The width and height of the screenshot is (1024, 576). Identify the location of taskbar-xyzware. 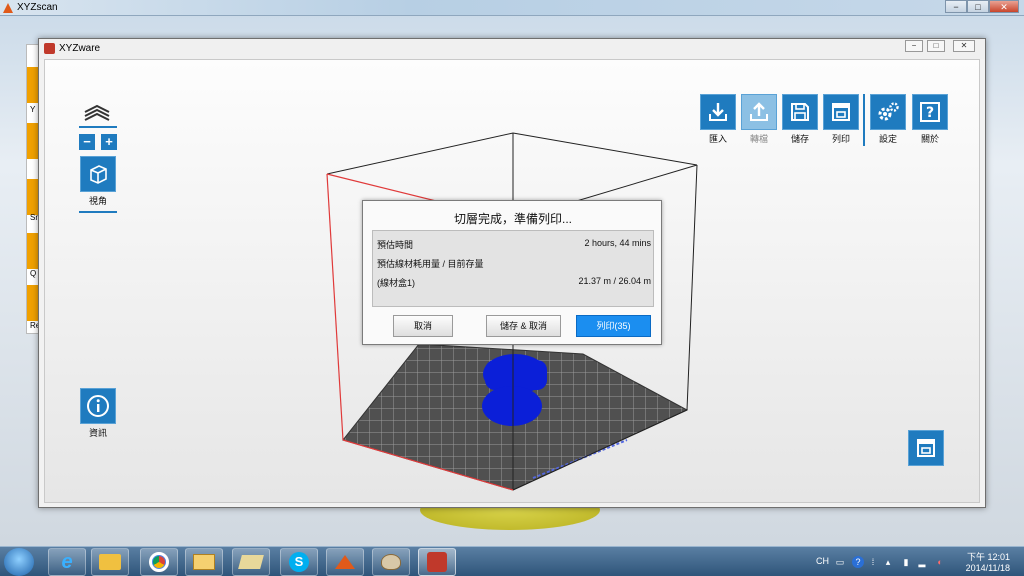
(437, 562).